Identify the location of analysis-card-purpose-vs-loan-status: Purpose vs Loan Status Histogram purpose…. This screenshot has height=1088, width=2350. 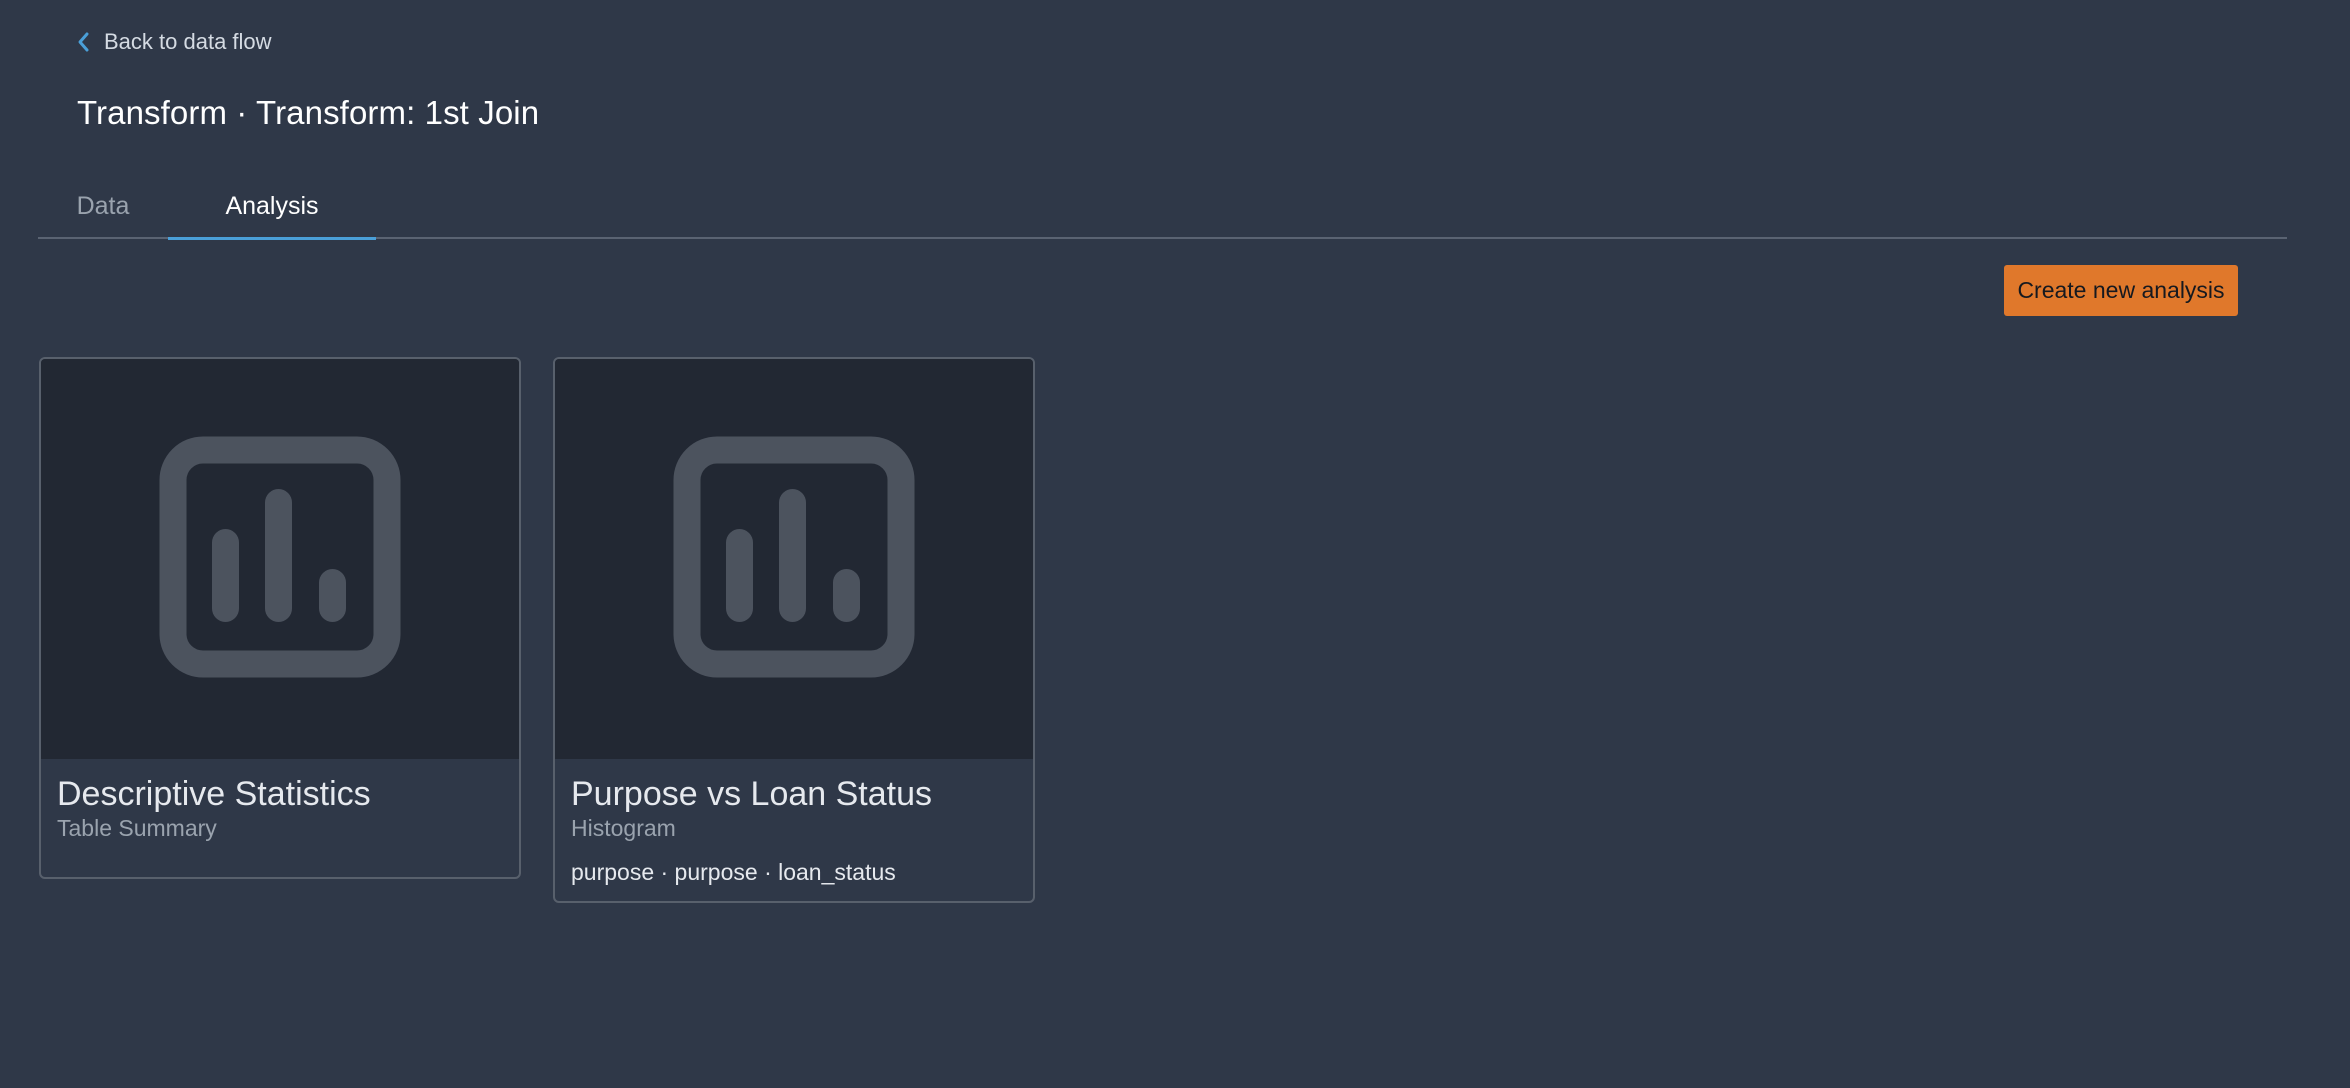
(794, 630).